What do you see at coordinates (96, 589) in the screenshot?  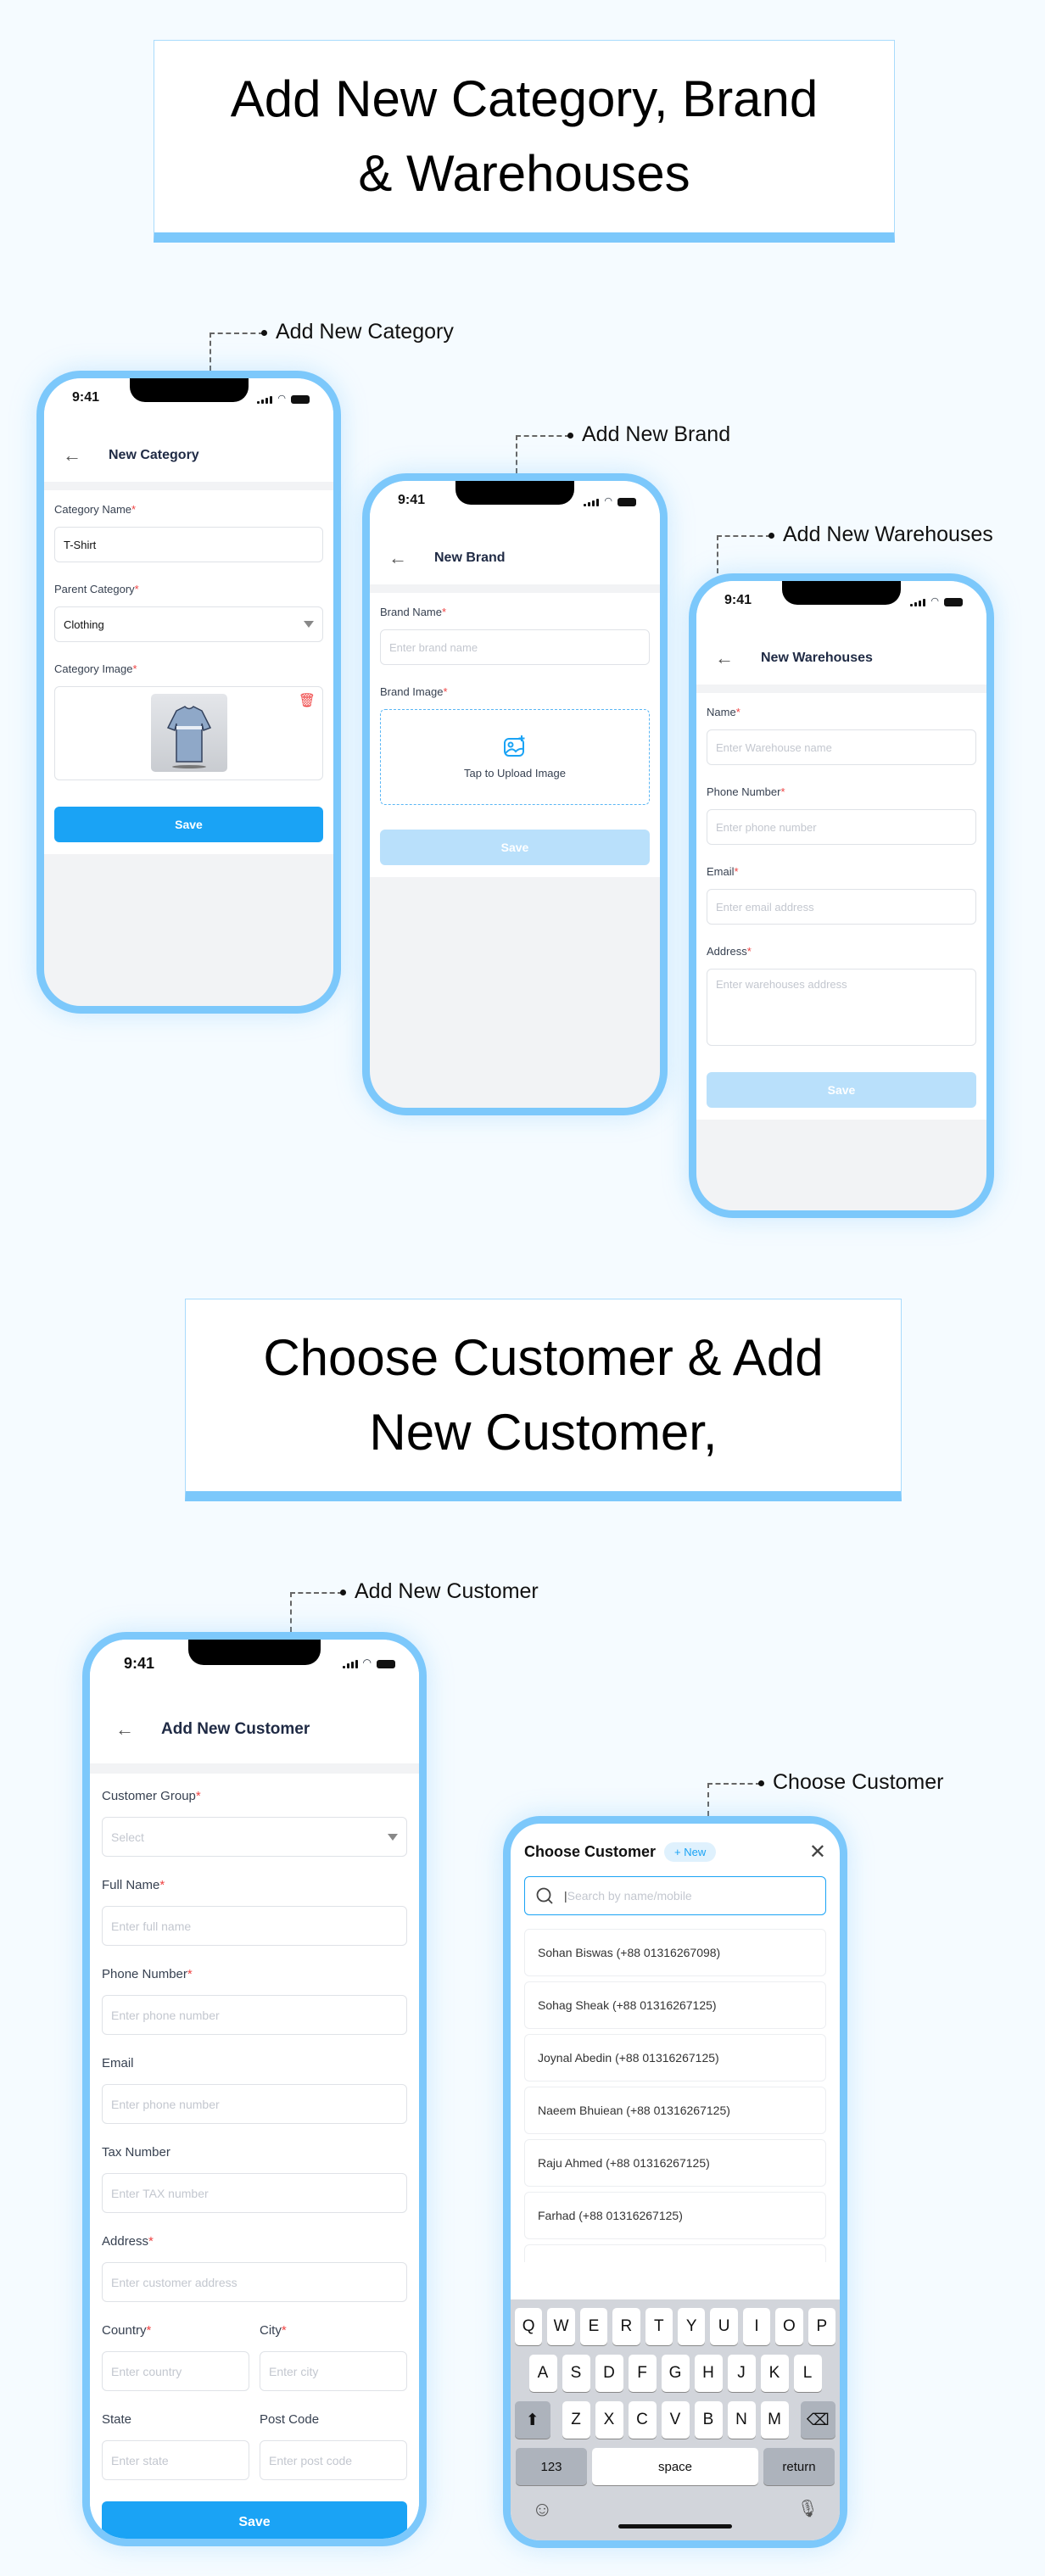 I see `parent-category-label: Parent Category*` at bounding box center [96, 589].